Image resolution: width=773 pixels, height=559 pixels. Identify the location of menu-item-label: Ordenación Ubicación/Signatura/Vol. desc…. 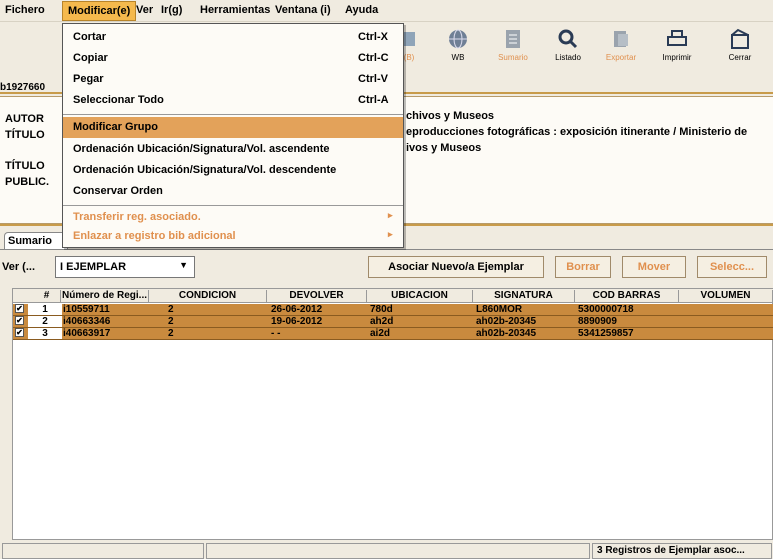
(205, 170).